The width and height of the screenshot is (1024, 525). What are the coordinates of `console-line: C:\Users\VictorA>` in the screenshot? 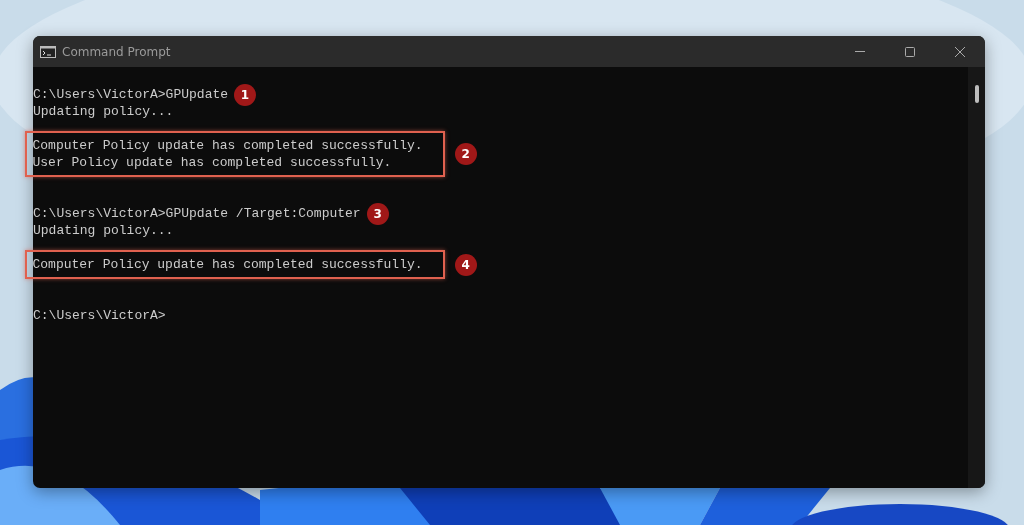 It's located at (99, 315).